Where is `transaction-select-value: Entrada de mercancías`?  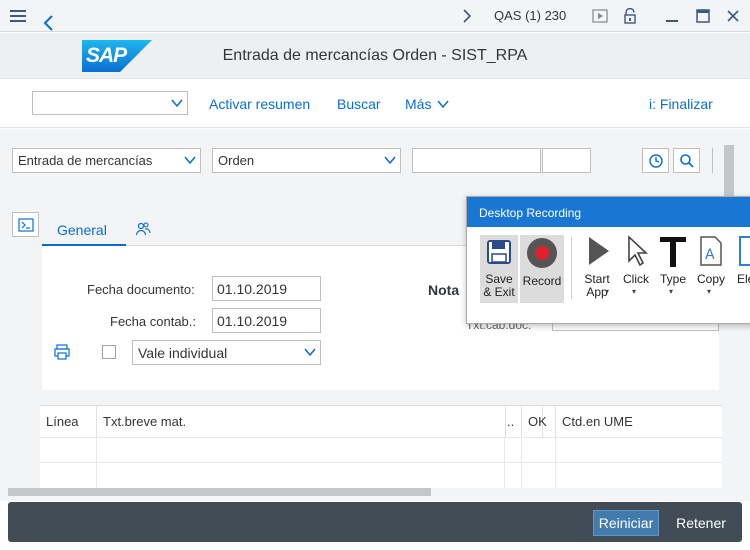 transaction-select-value: Entrada de mercancías is located at coordinates (85, 160).